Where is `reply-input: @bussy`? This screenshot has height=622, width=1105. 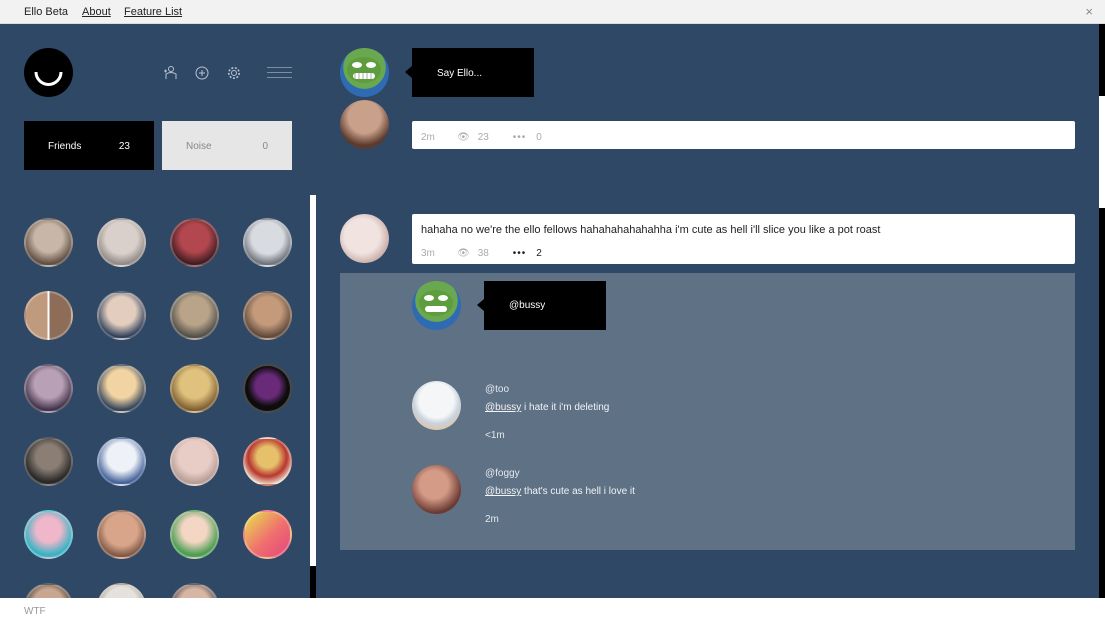
reply-input: @bussy is located at coordinates (541, 305).